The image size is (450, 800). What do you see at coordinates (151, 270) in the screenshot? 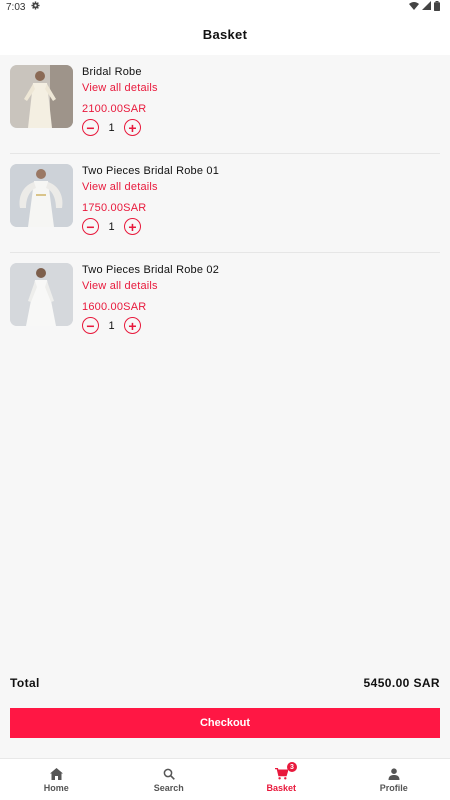
I see `product-name: Two Pieces Bridal Robe 02` at bounding box center [151, 270].